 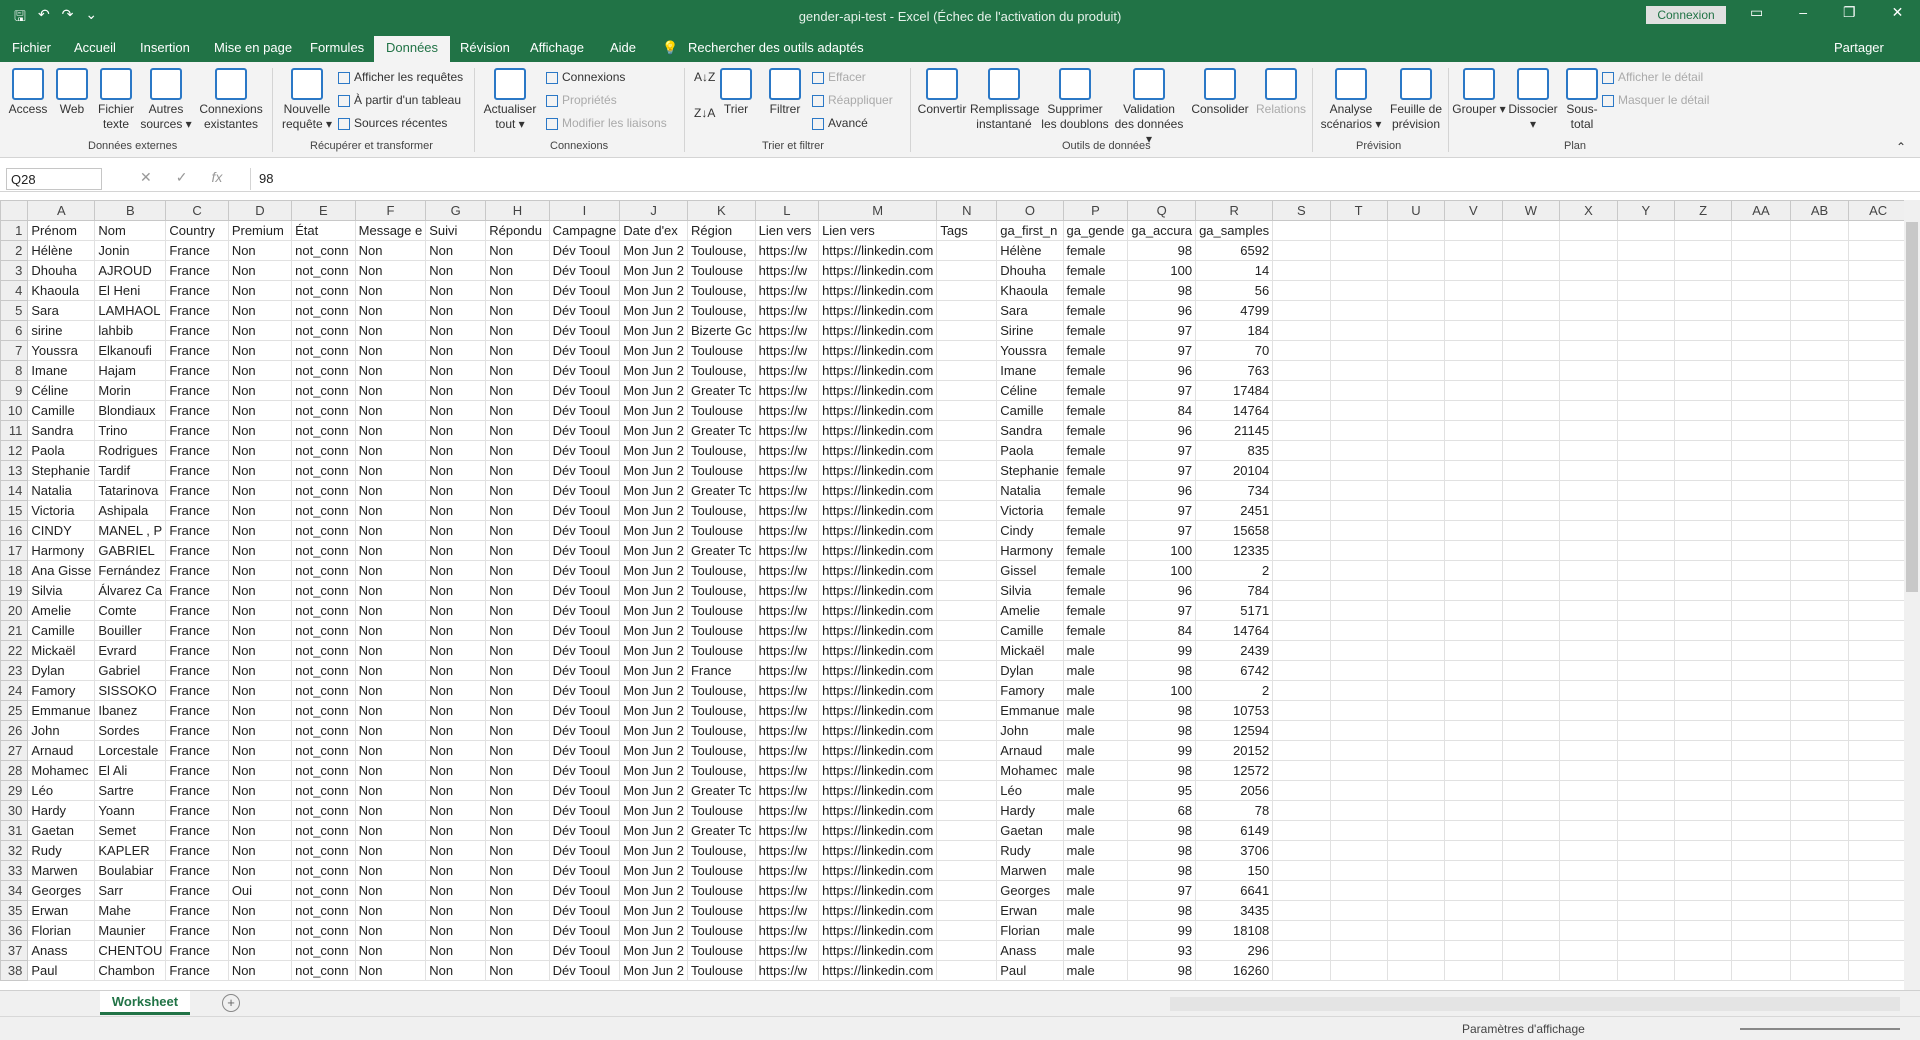 I want to click on cell: LAMHAOL, so click(x=130, y=310).